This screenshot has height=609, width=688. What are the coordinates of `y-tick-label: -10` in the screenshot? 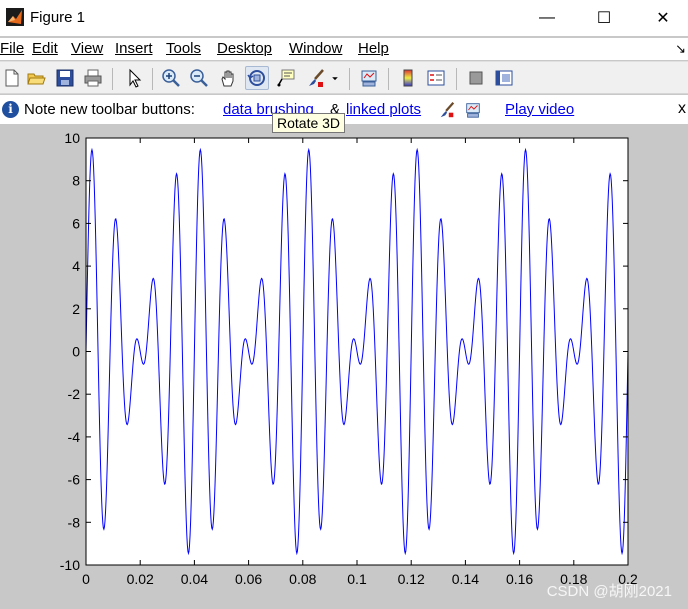 It's located at (70, 565).